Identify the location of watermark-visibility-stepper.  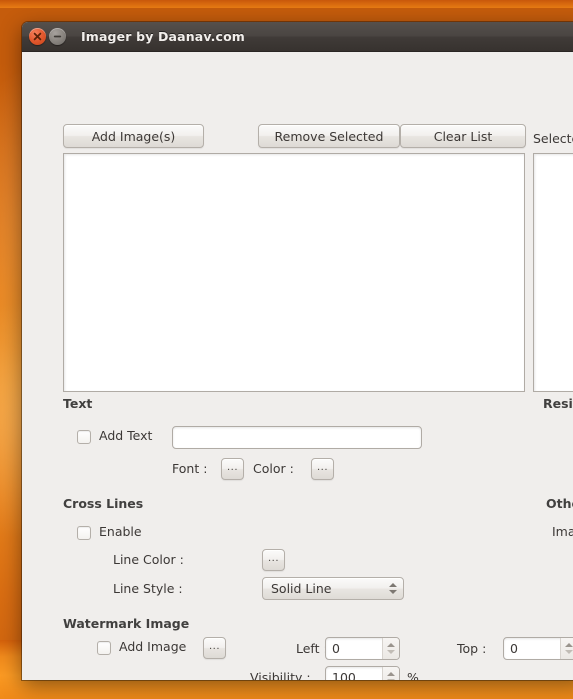
(390, 673).